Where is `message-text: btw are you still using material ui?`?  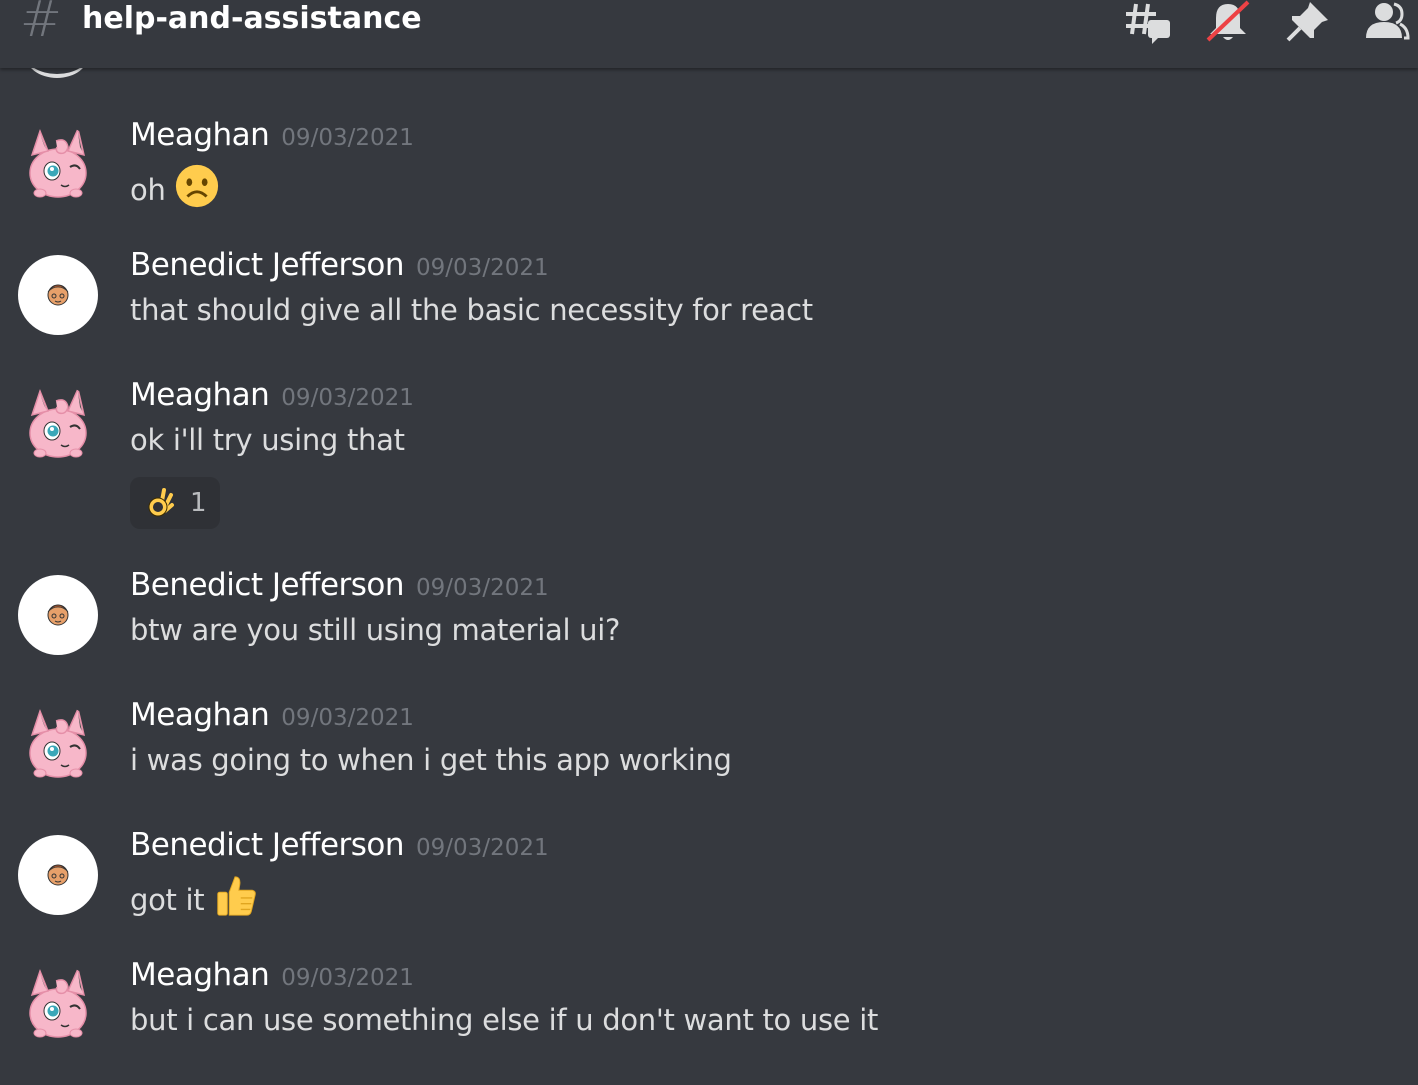
message-text: btw are you still using material ui? is located at coordinates (375, 630).